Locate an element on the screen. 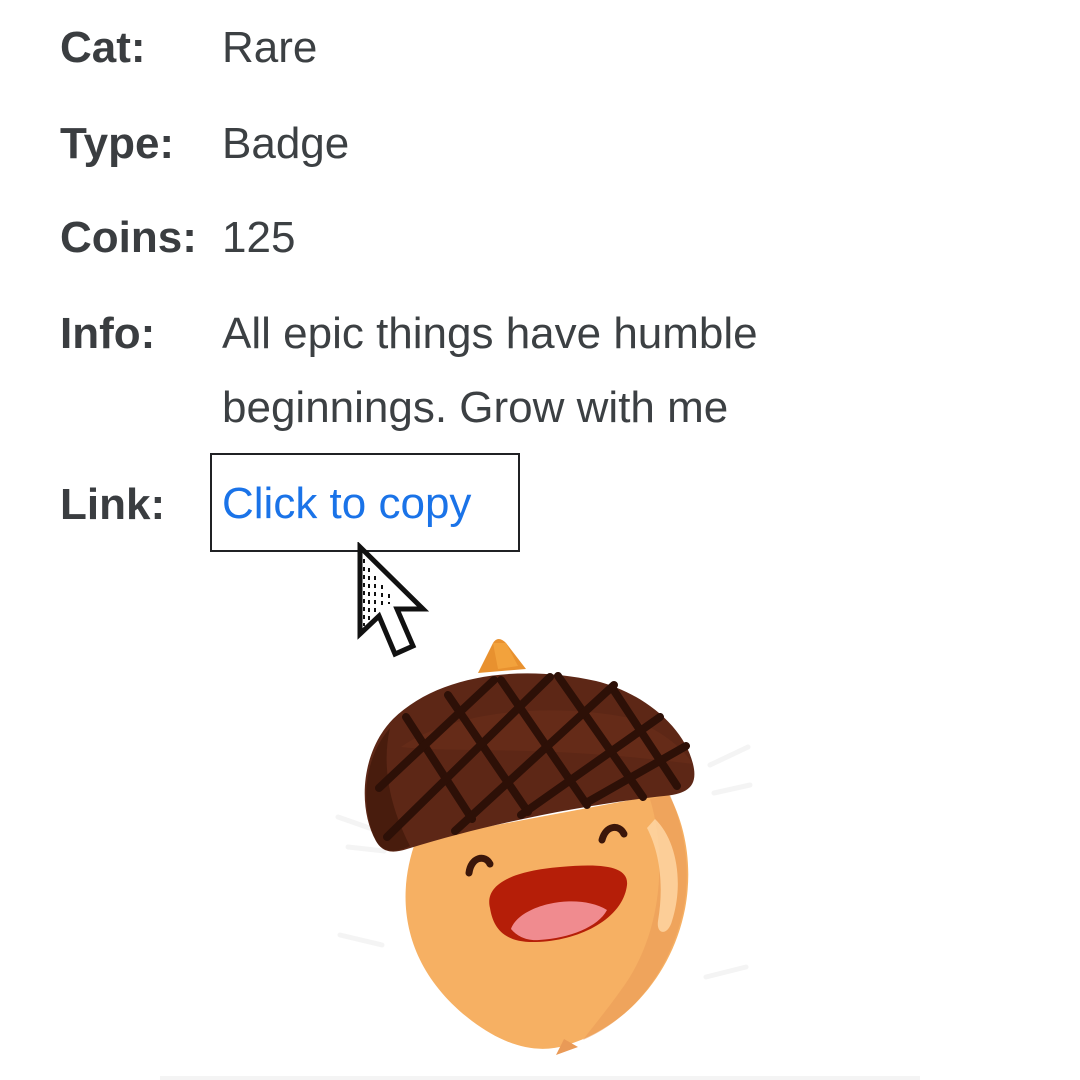  category-label: Cat: is located at coordinates (103, 47).